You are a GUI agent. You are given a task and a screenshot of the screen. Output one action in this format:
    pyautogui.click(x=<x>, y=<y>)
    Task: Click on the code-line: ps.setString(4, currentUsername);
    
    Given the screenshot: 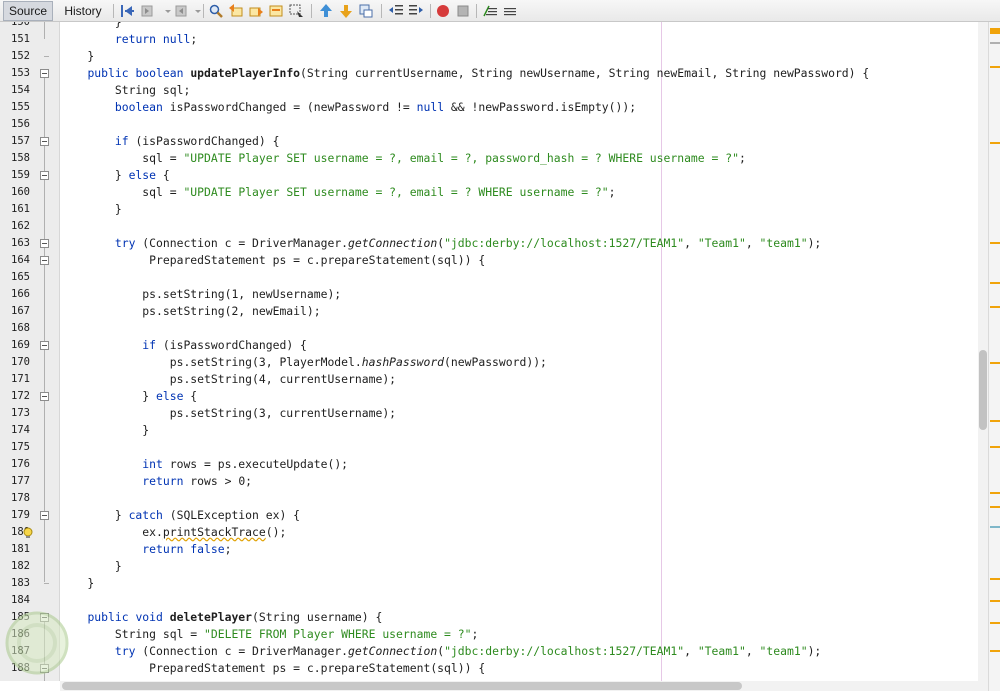 What is the action you would take?
    pyautogui.click(x=228, y=379)
    